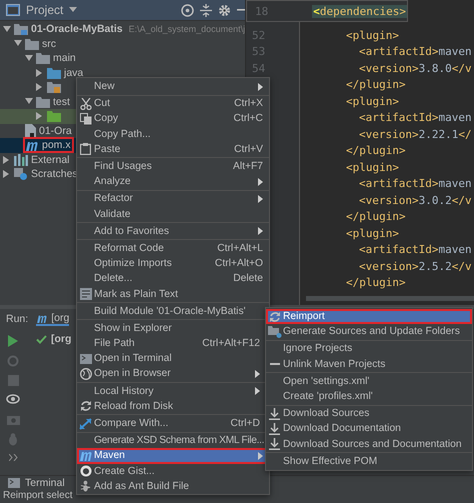 This screenshot has width=474, height=503. Describe the element at coordinates (171, 406) in the screenshot. I see `menu-item: Reload from Disk` at that location.